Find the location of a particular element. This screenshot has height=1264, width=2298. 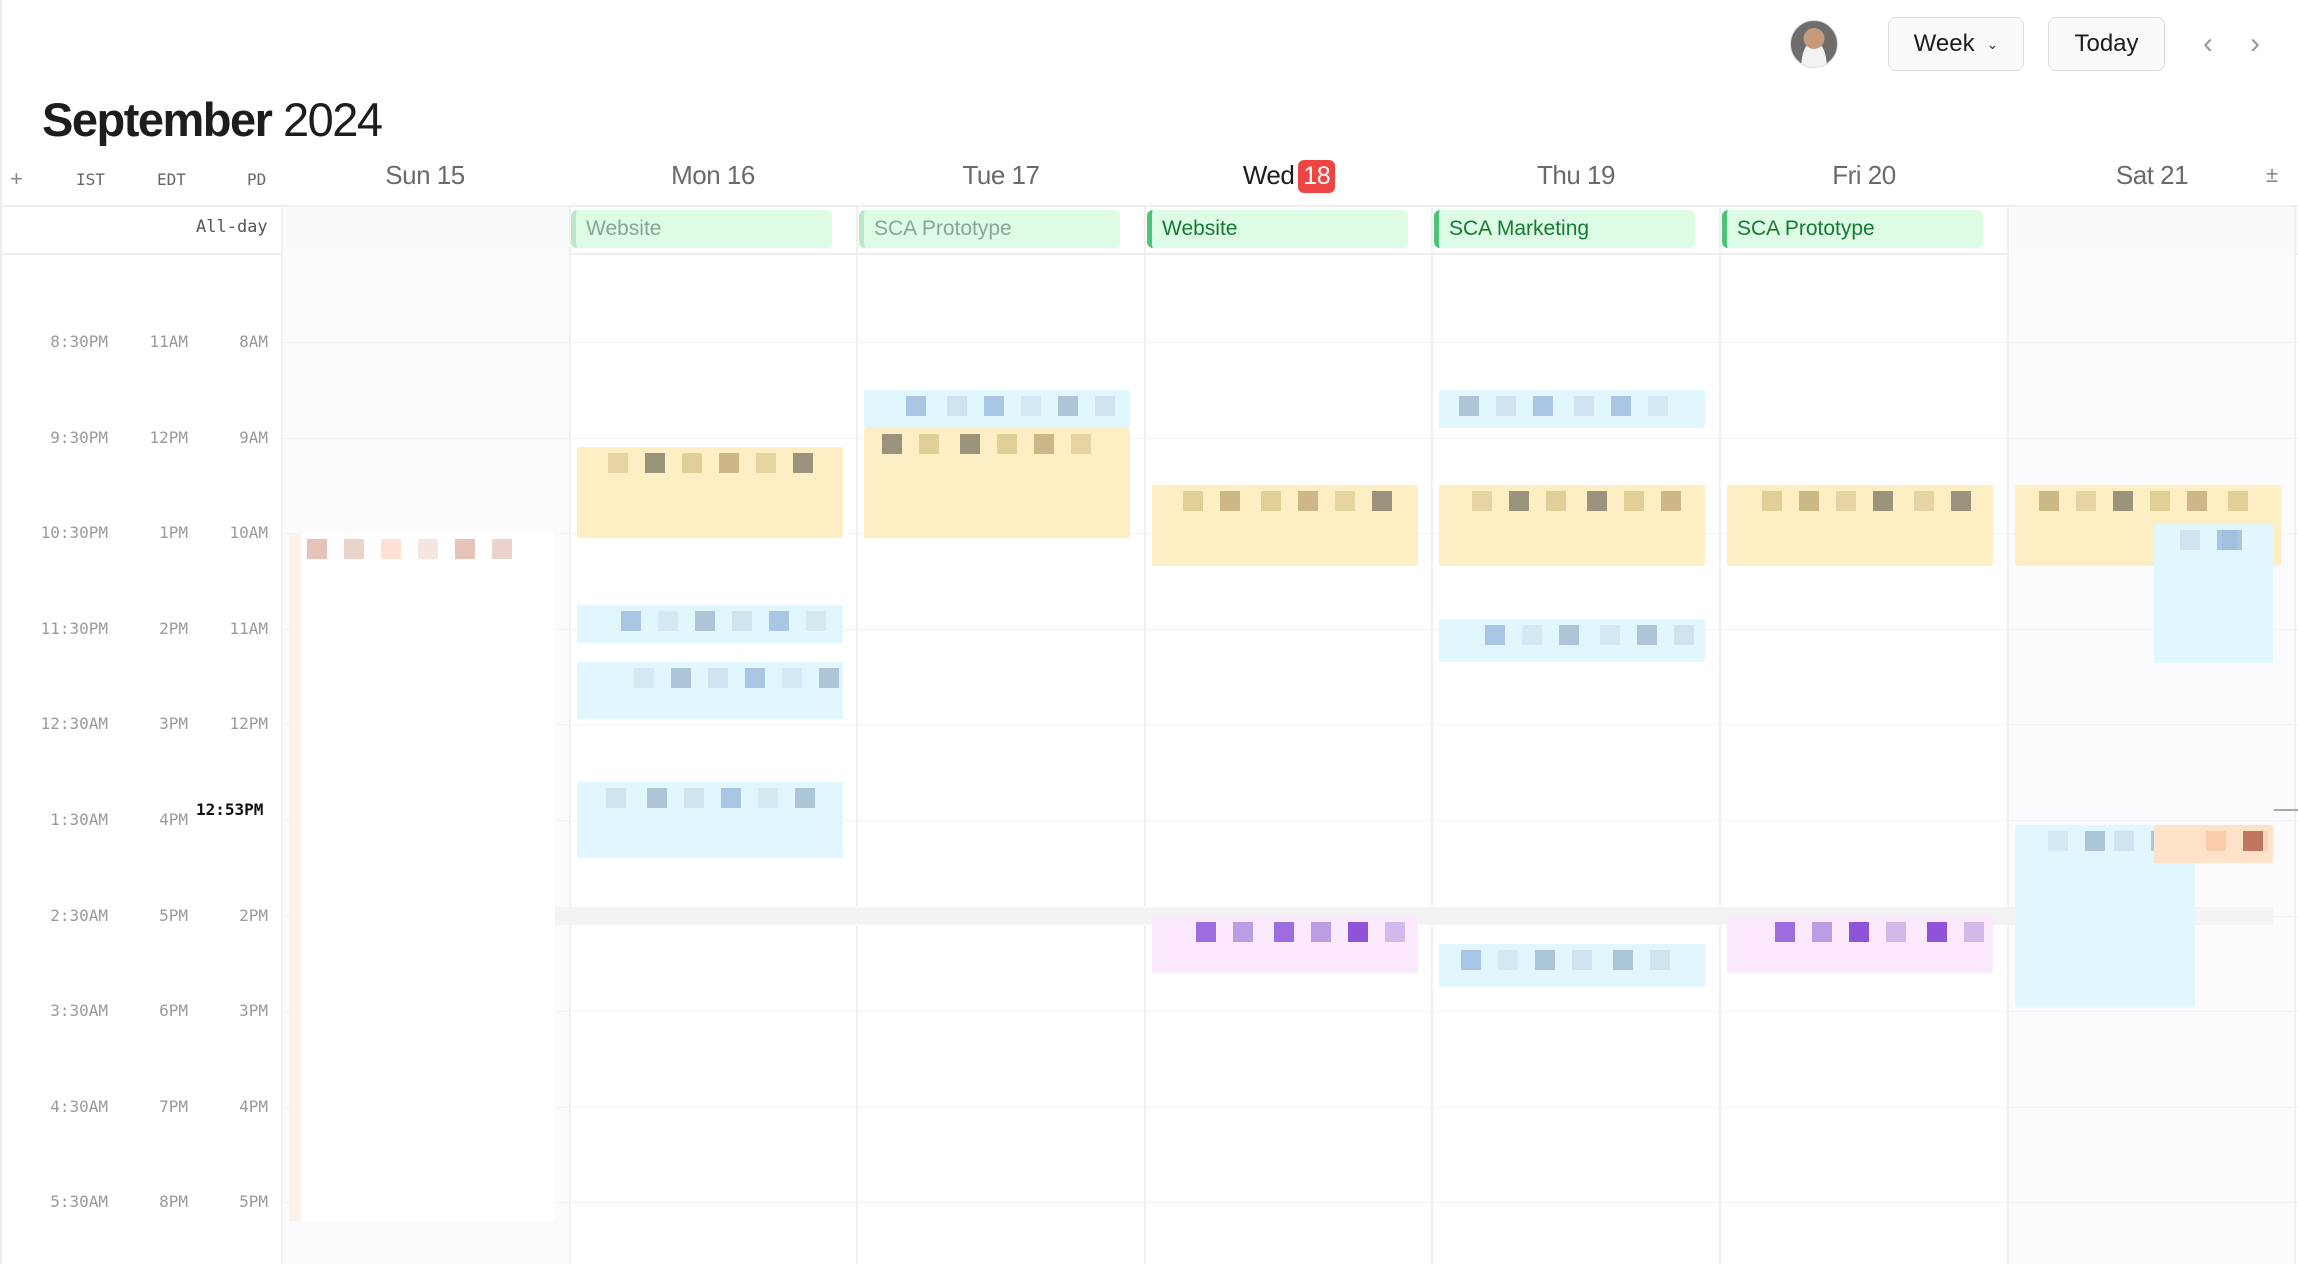

view-select-button: Week ⌄ is located at coordinates (1956, 44).